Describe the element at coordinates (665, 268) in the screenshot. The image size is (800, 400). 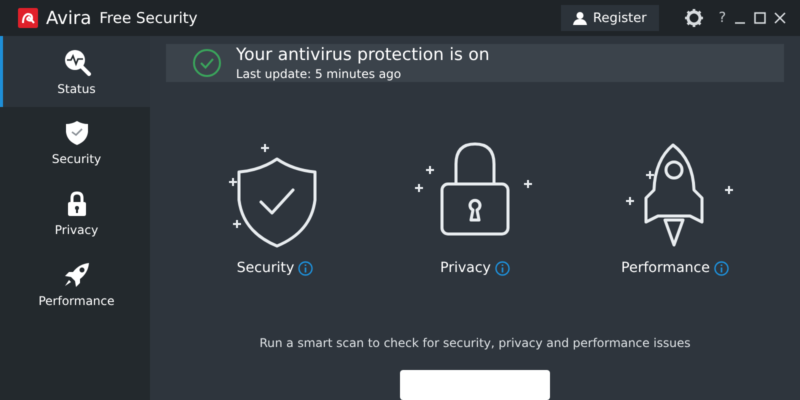
I see `feature-label: Performance` at that location.